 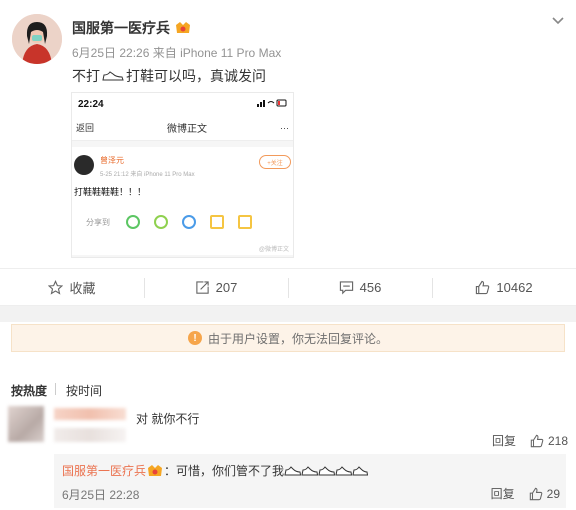 What do you see at coordinates (110, 53) in the screenshot?
I see `post-date: 6月25日 22:26` at bounding box center [110, 53].